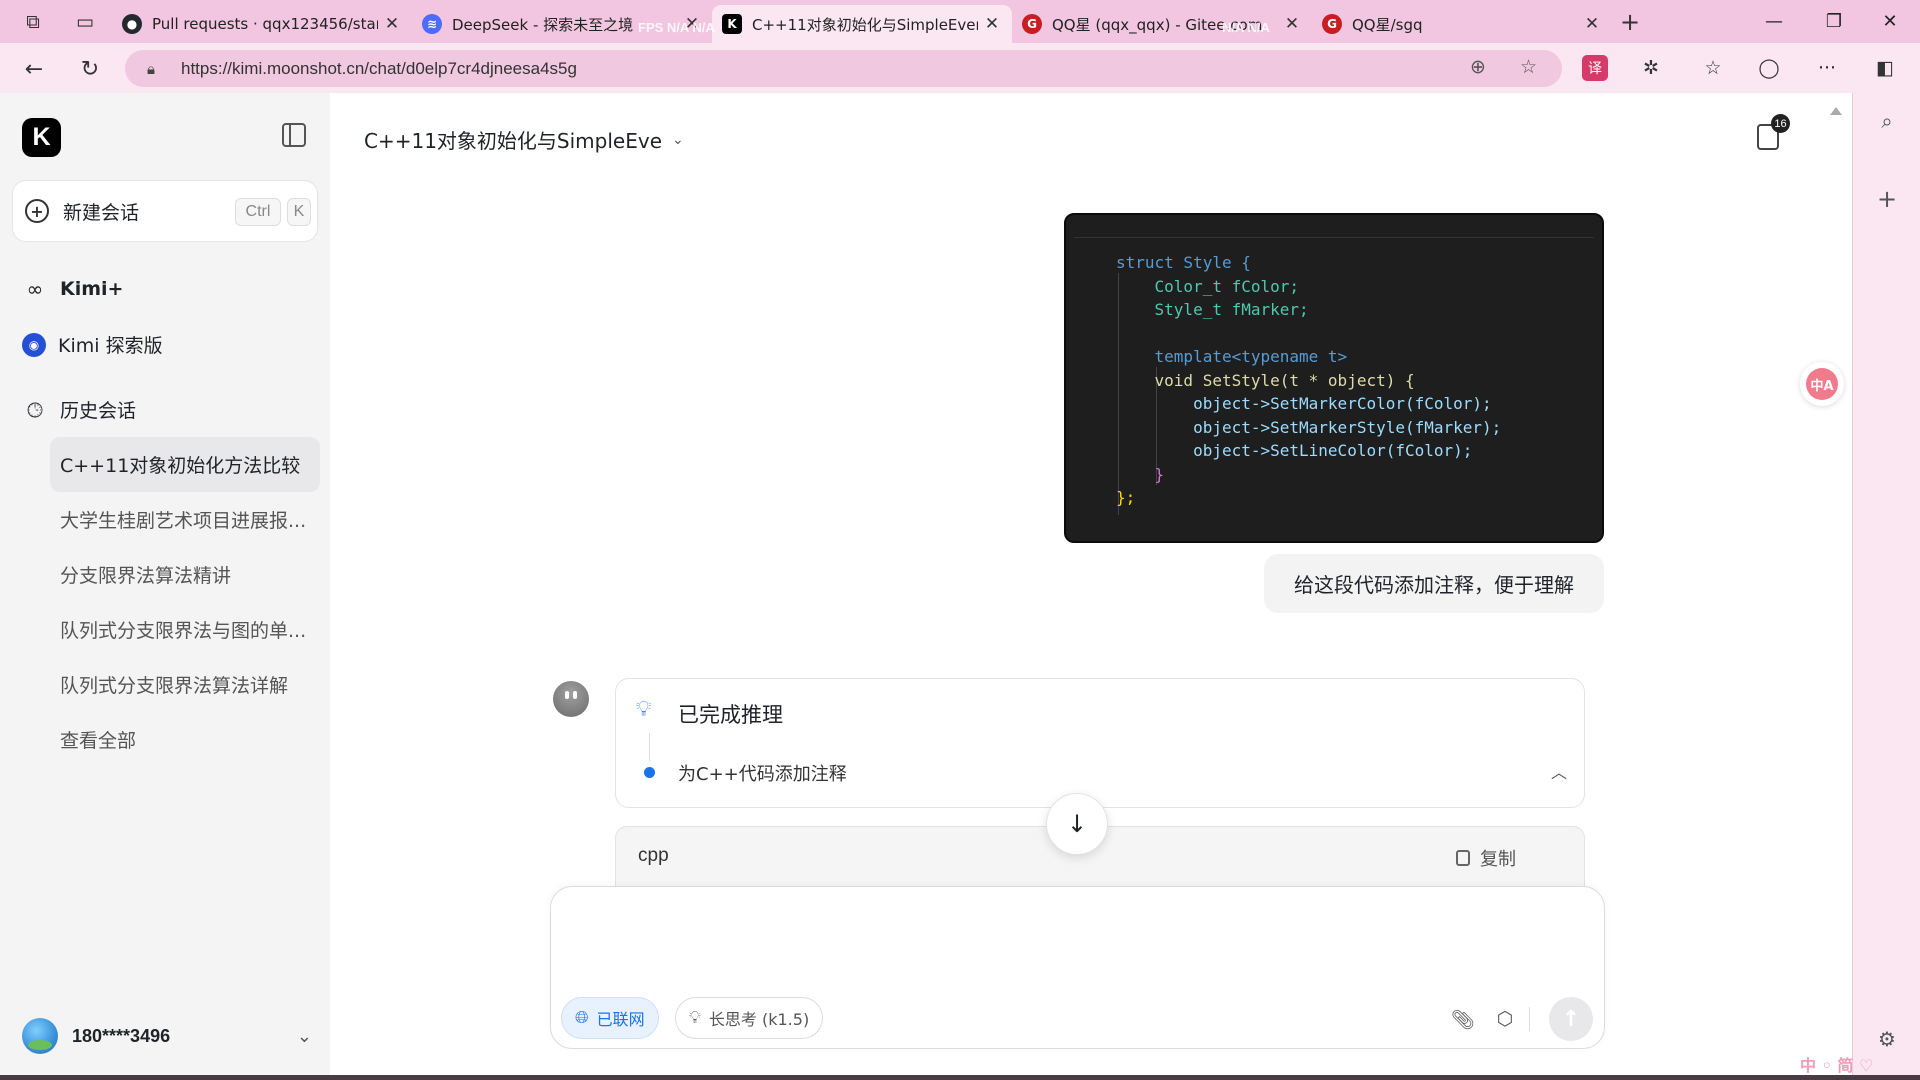 The width and height of the screenshot is (1920, 1080). Describe the element at coordinates (185, 574) in the screenshot. I see `history-item: 分支限界法算法精讲` at that location.